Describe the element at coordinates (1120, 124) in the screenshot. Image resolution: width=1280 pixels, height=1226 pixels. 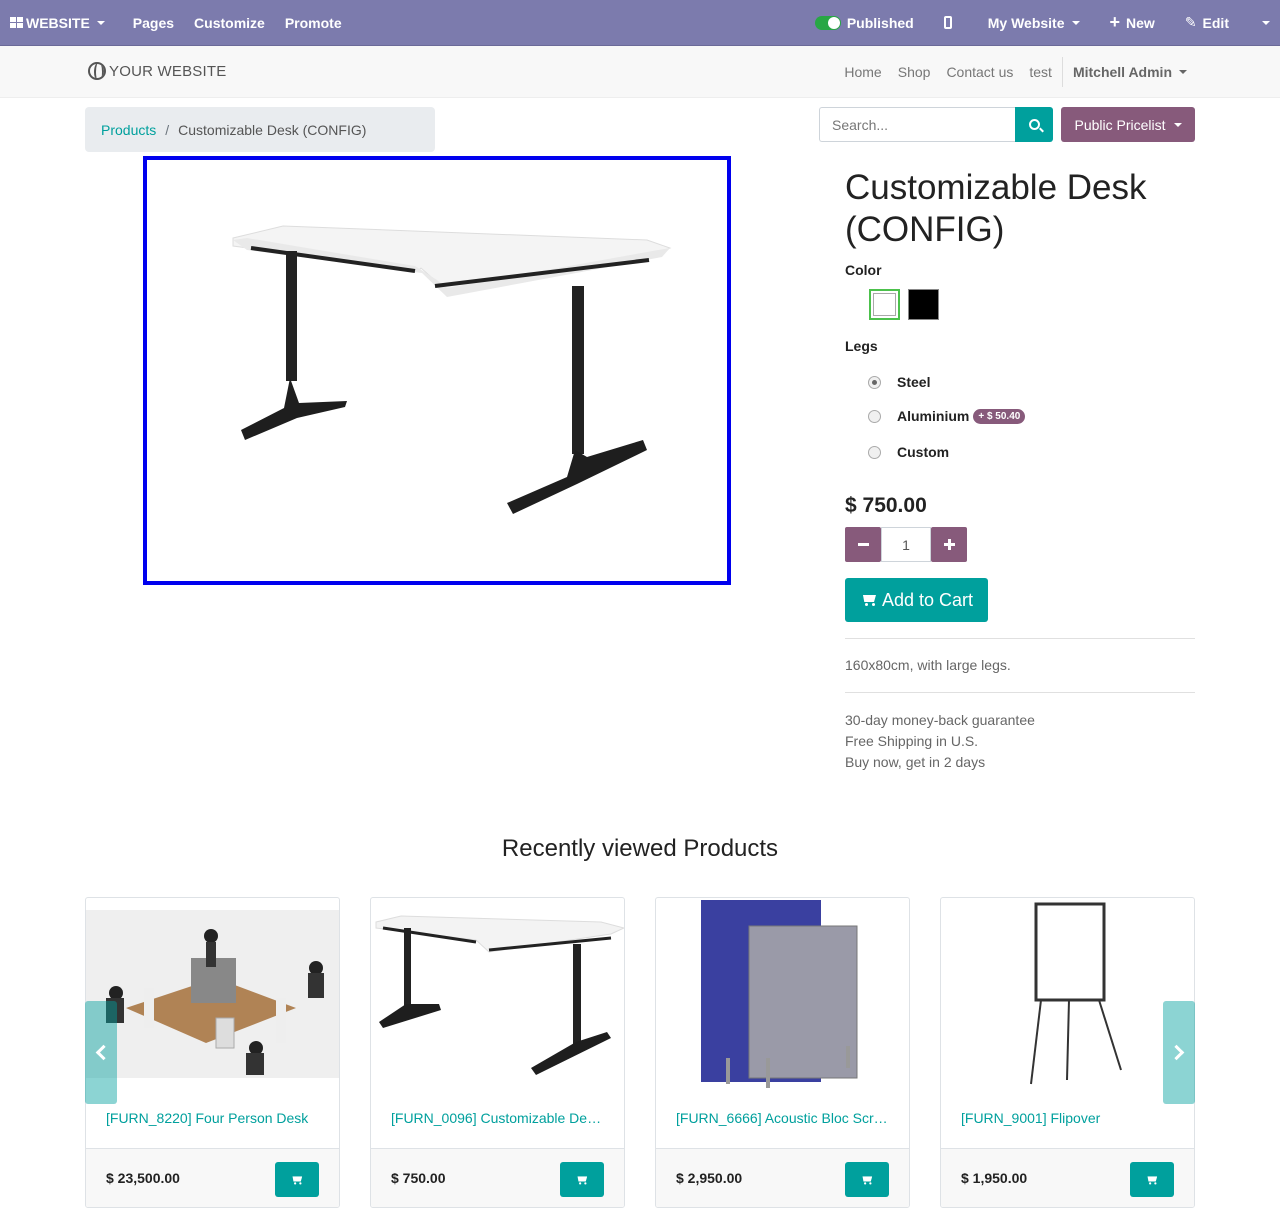
I see `pricelist-label: Public Pricelist` at that location.